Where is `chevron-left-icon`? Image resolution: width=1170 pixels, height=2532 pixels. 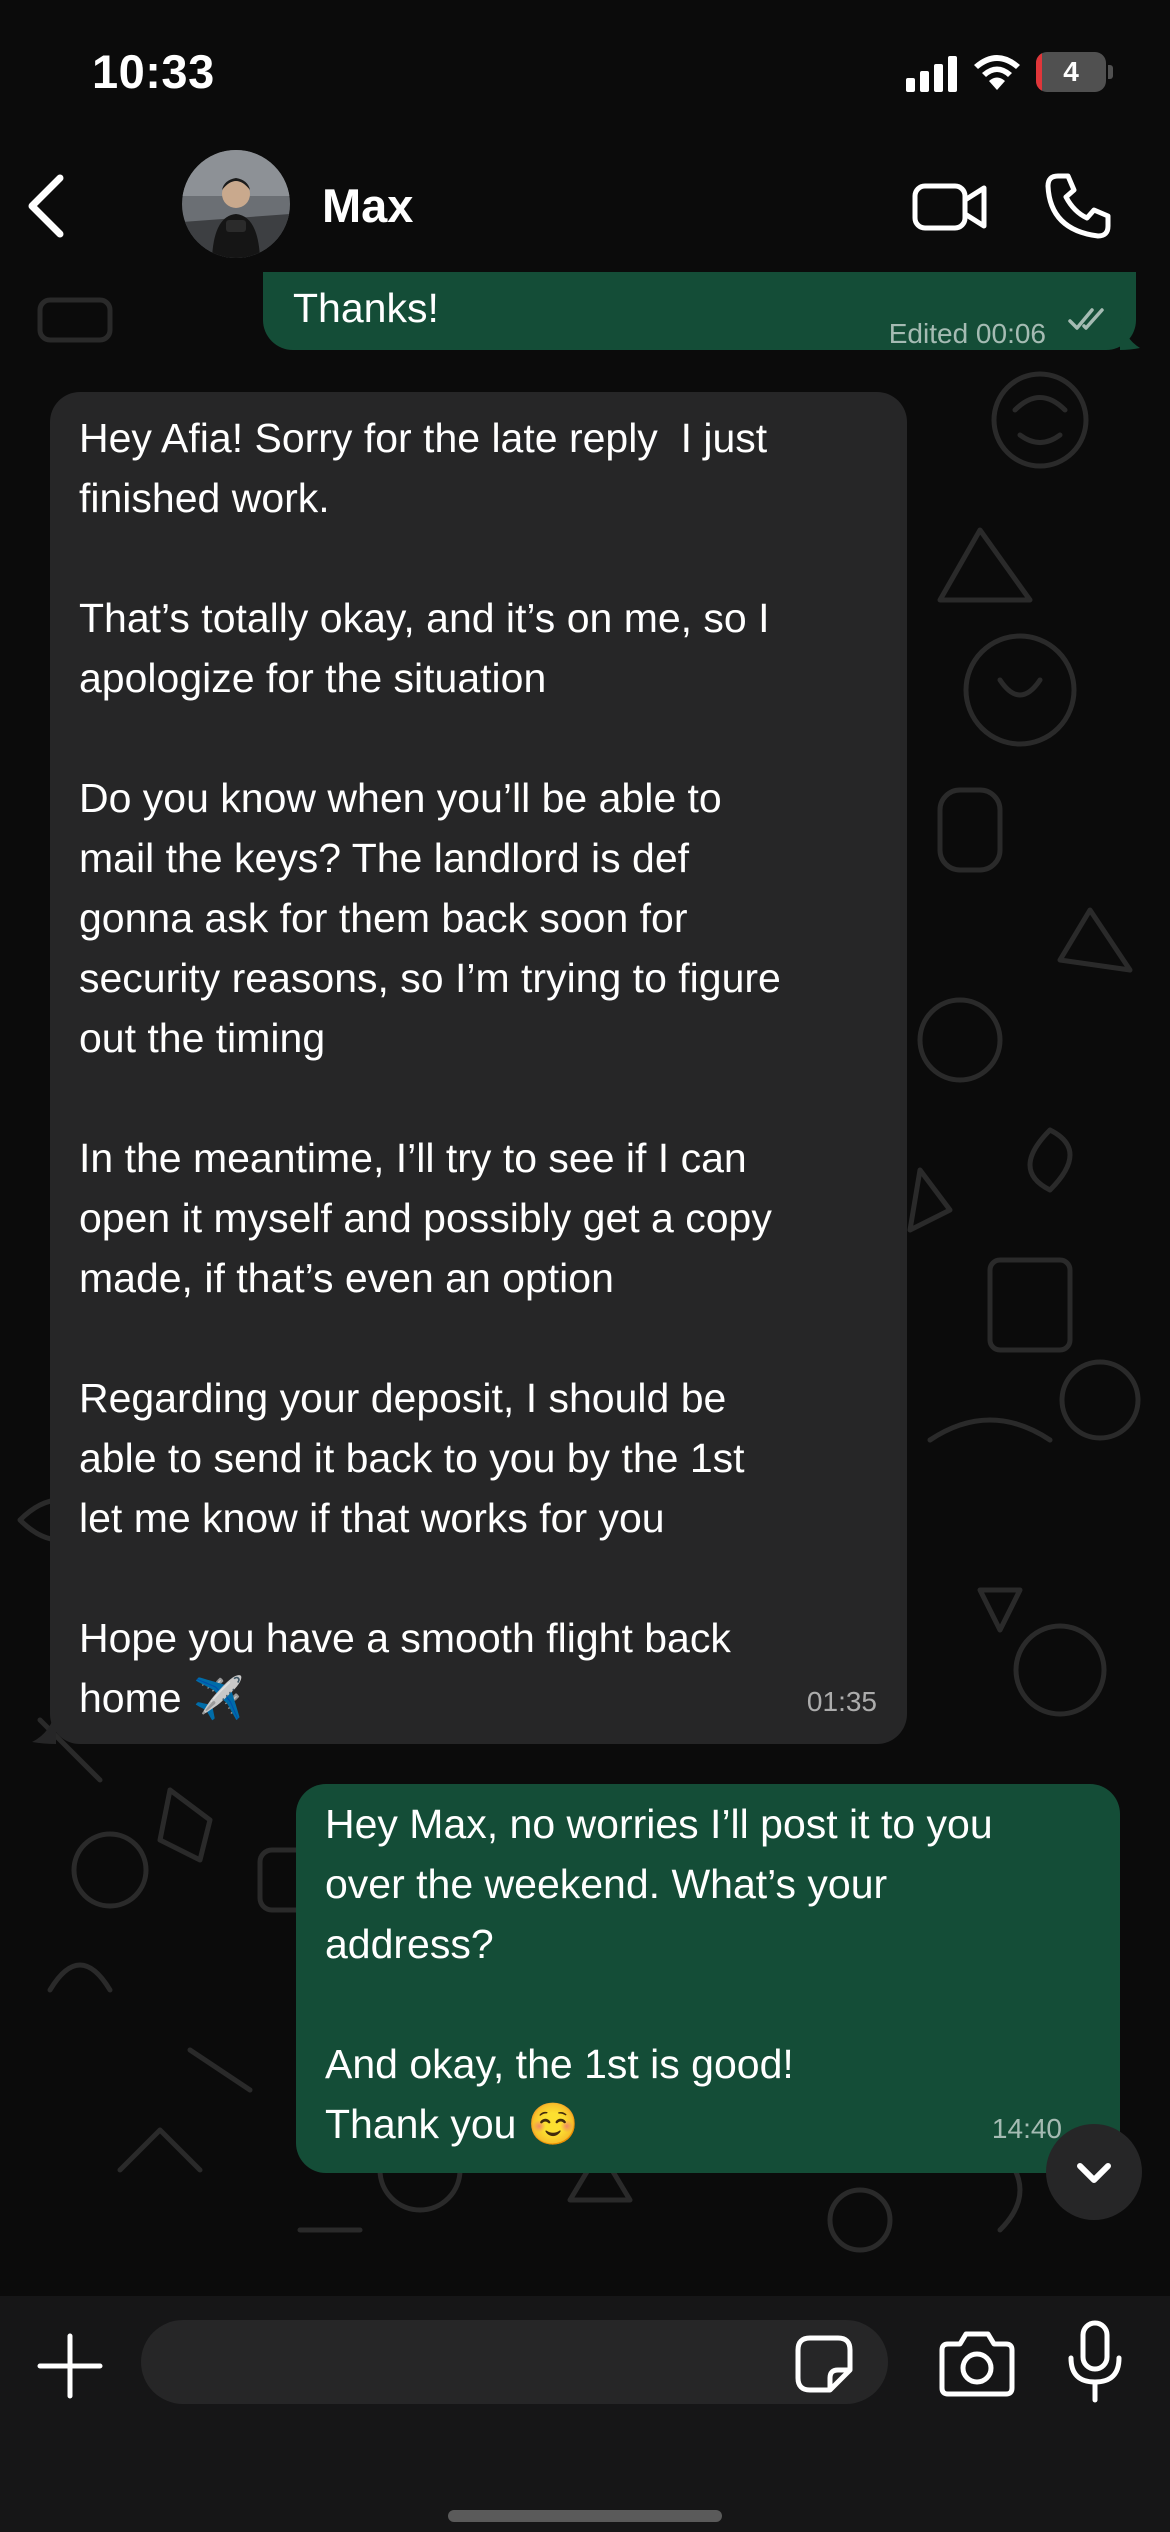
chevron-left-icon is located at coordinates (48, 206).